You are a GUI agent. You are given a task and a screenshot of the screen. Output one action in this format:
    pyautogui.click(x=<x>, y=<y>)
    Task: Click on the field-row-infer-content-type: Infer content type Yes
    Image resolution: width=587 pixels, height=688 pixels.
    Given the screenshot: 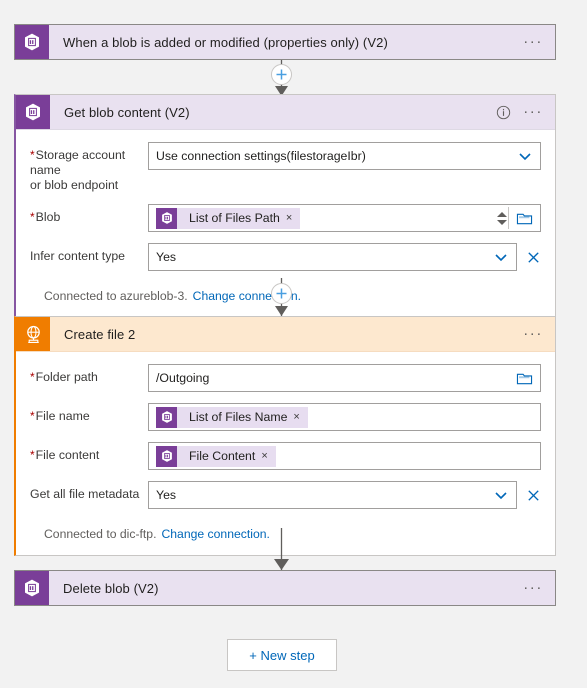 What is the action you would take?
    pyautogui.click(x=285, y=257)
    